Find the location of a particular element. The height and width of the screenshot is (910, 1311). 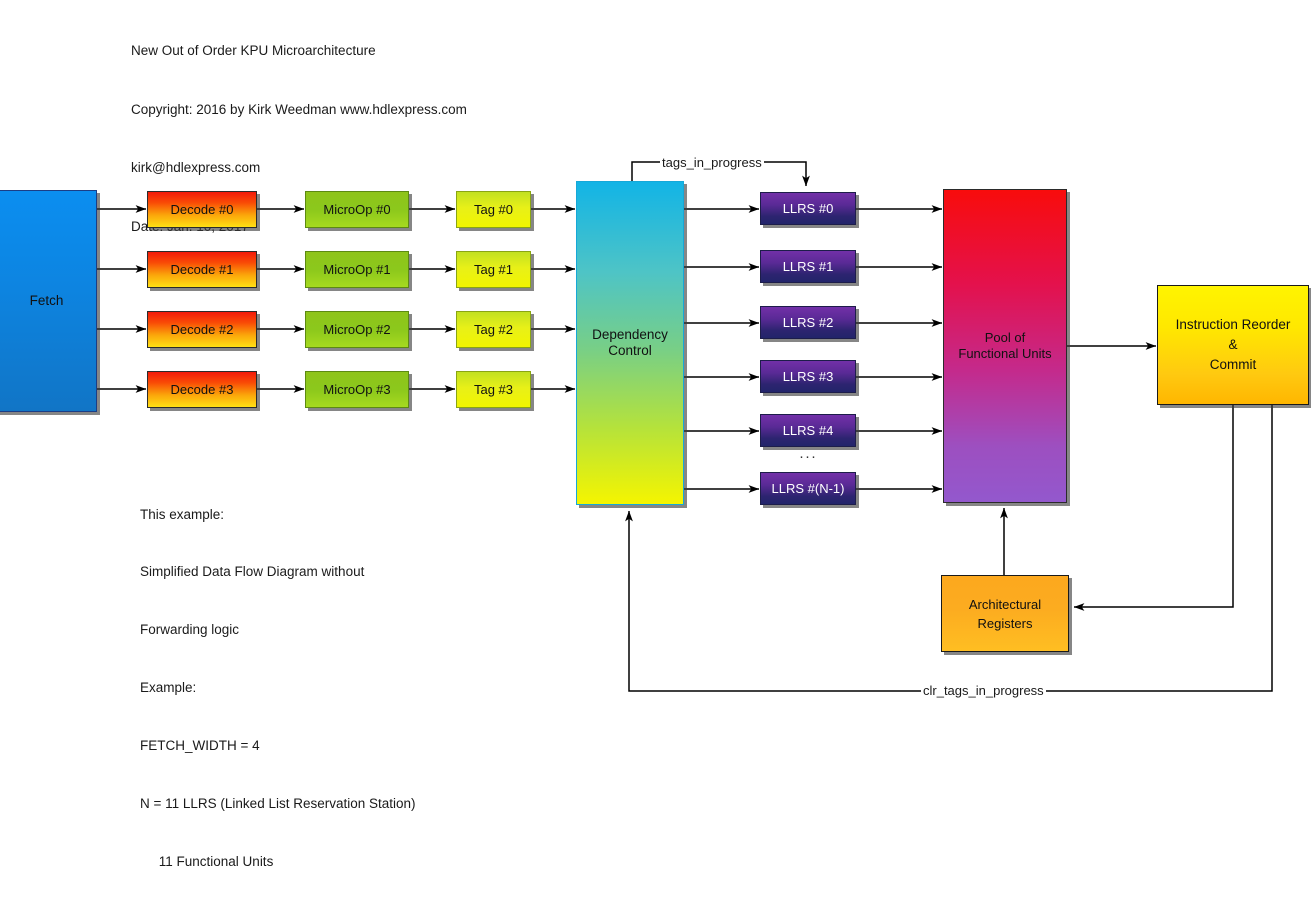

block-decode-3-label: Decode #3 is located at coordinates (202, 389).